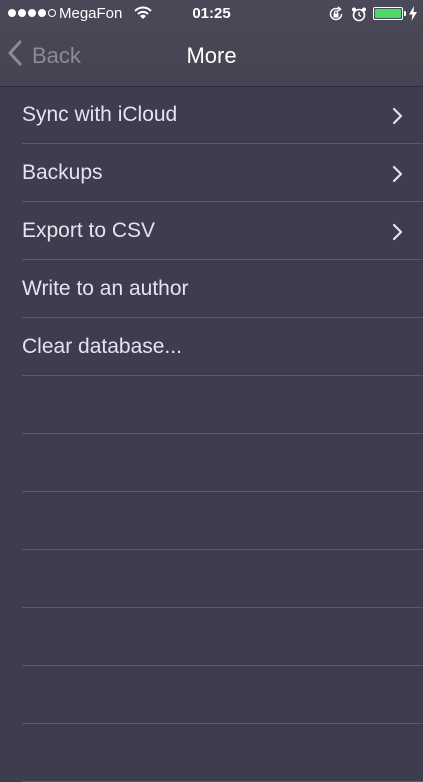 The width and height of the screenshot is (423, 782). What do you see at coordinates (359, 16) in the screenshot?
I see `alarm-icon` at bounding box center [359, 16].